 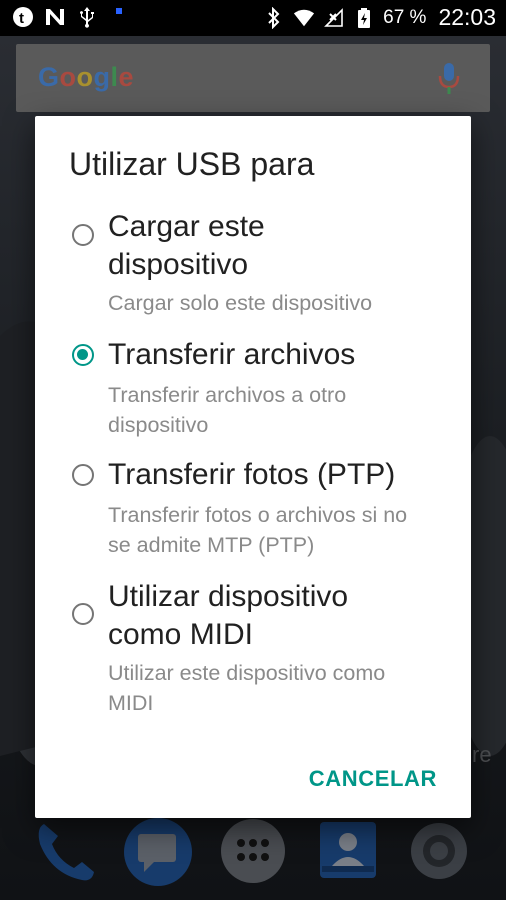 I want to click on tumblr-icon: t, so click(x=23, y=17).